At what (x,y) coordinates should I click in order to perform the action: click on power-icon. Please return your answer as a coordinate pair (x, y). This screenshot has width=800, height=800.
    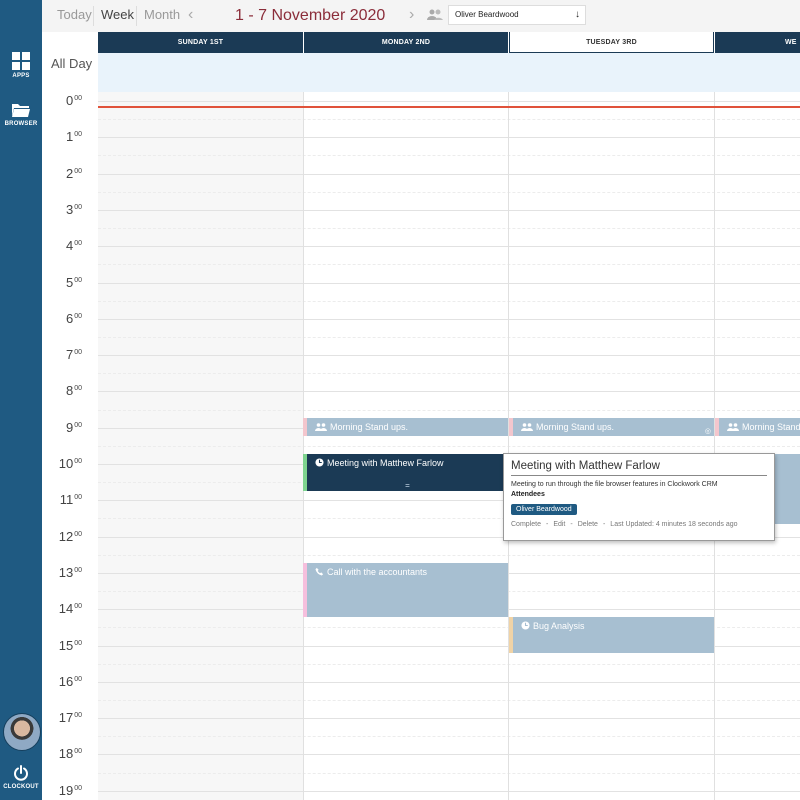
    Looking at the image, I should click on (21, 773).